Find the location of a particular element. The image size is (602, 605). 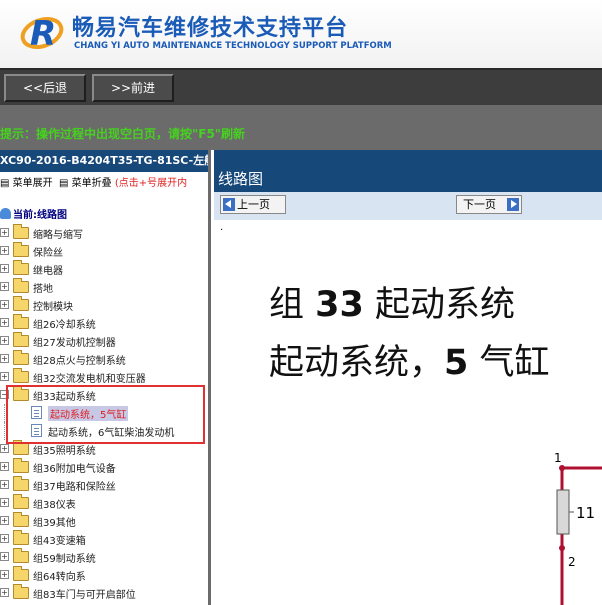

tree-node-label: 组27发动机控制器 is located at coordinates (74, 341).